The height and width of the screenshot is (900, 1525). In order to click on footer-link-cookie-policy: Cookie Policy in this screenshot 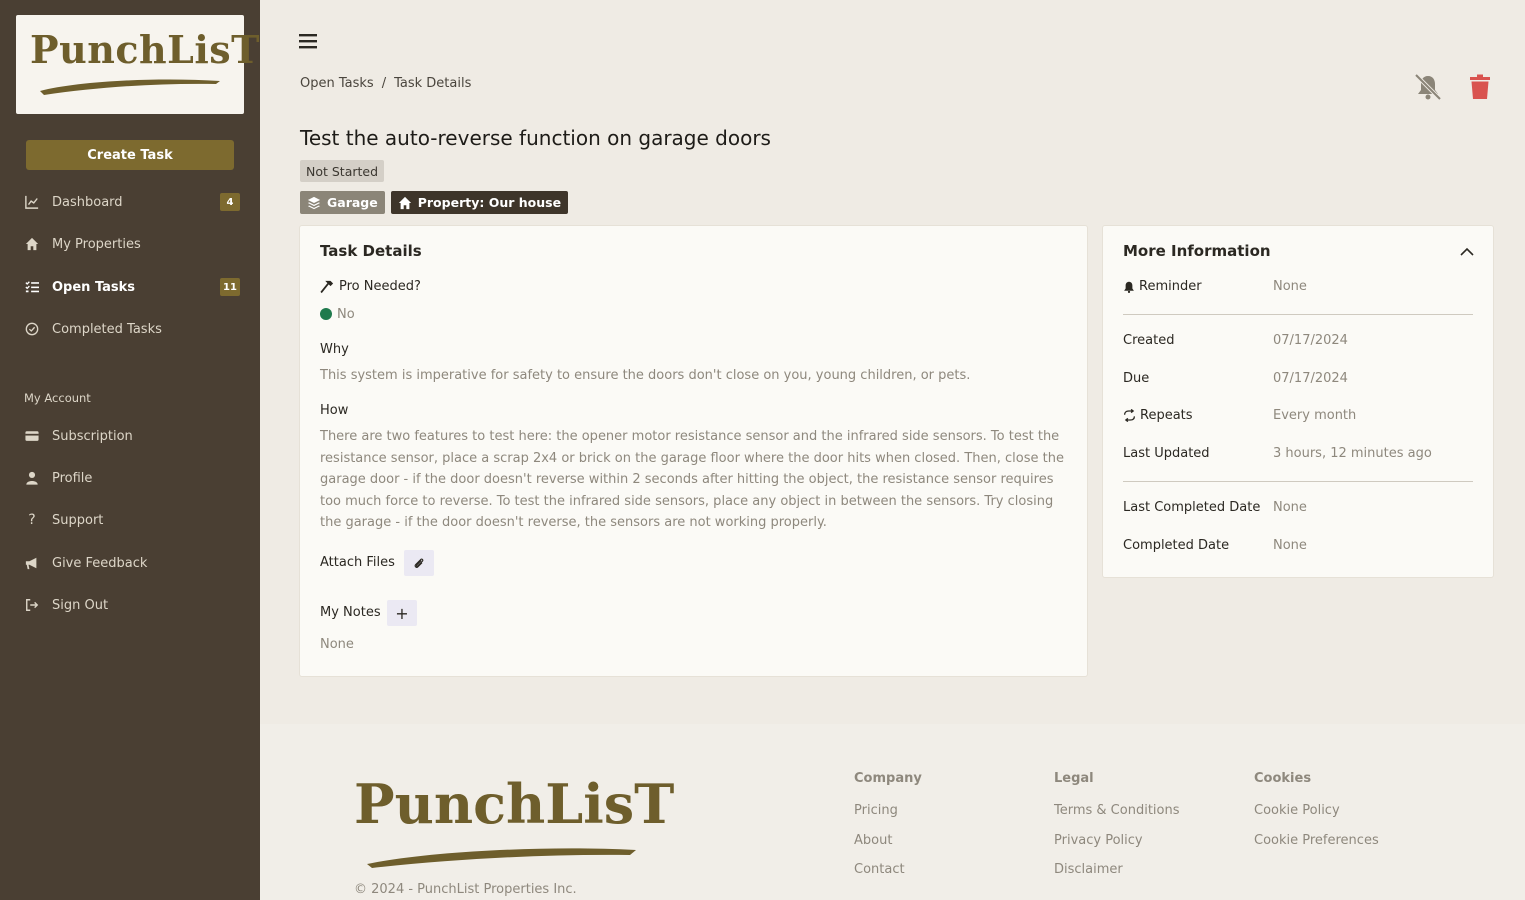, I will do `click(1316, 818)`.